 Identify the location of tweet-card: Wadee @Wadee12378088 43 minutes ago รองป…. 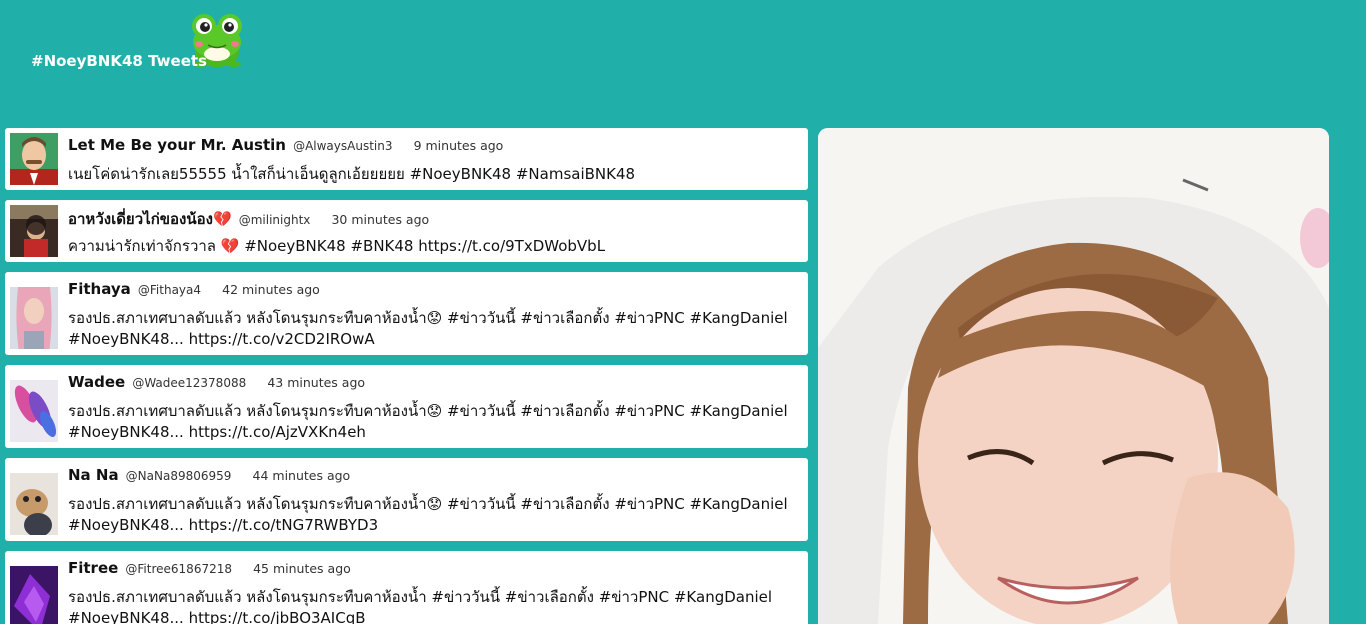
(406, 406).